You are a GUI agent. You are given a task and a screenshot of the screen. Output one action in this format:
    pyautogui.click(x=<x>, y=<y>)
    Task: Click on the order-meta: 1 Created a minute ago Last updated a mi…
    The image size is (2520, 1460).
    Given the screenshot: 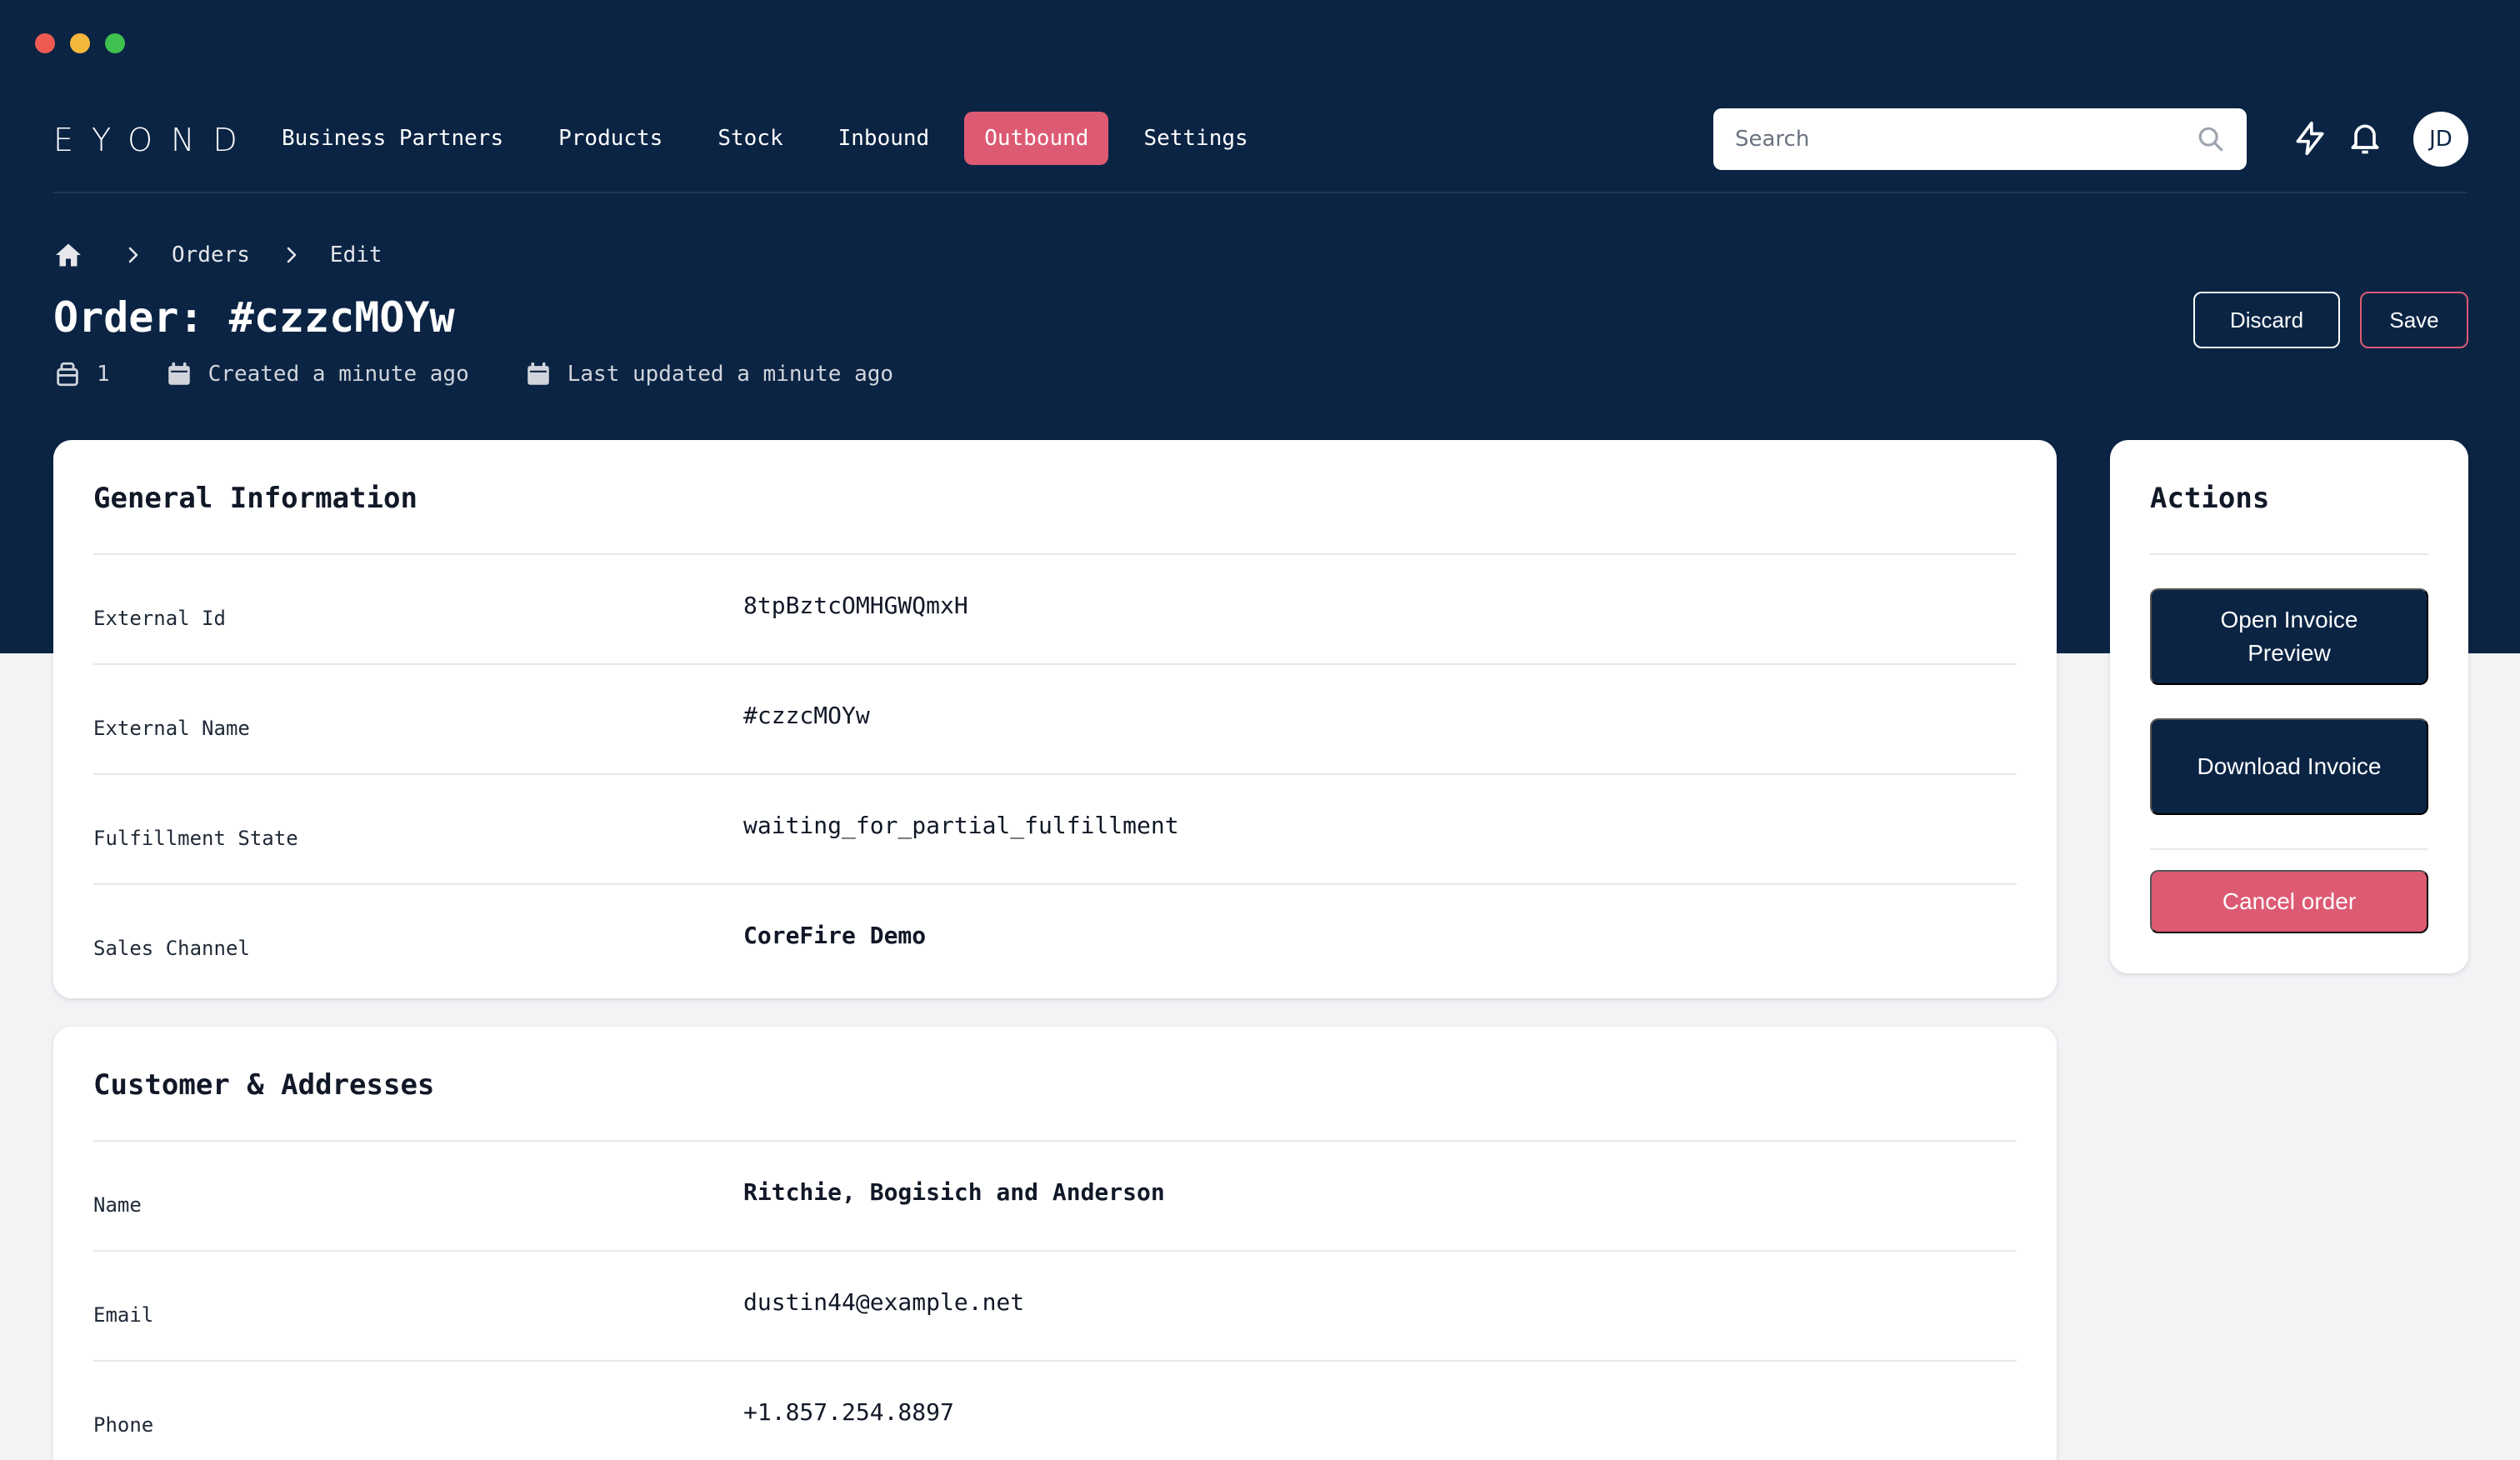 What is the action you would take?
    pyautogui.click(x=501, y=374)
    